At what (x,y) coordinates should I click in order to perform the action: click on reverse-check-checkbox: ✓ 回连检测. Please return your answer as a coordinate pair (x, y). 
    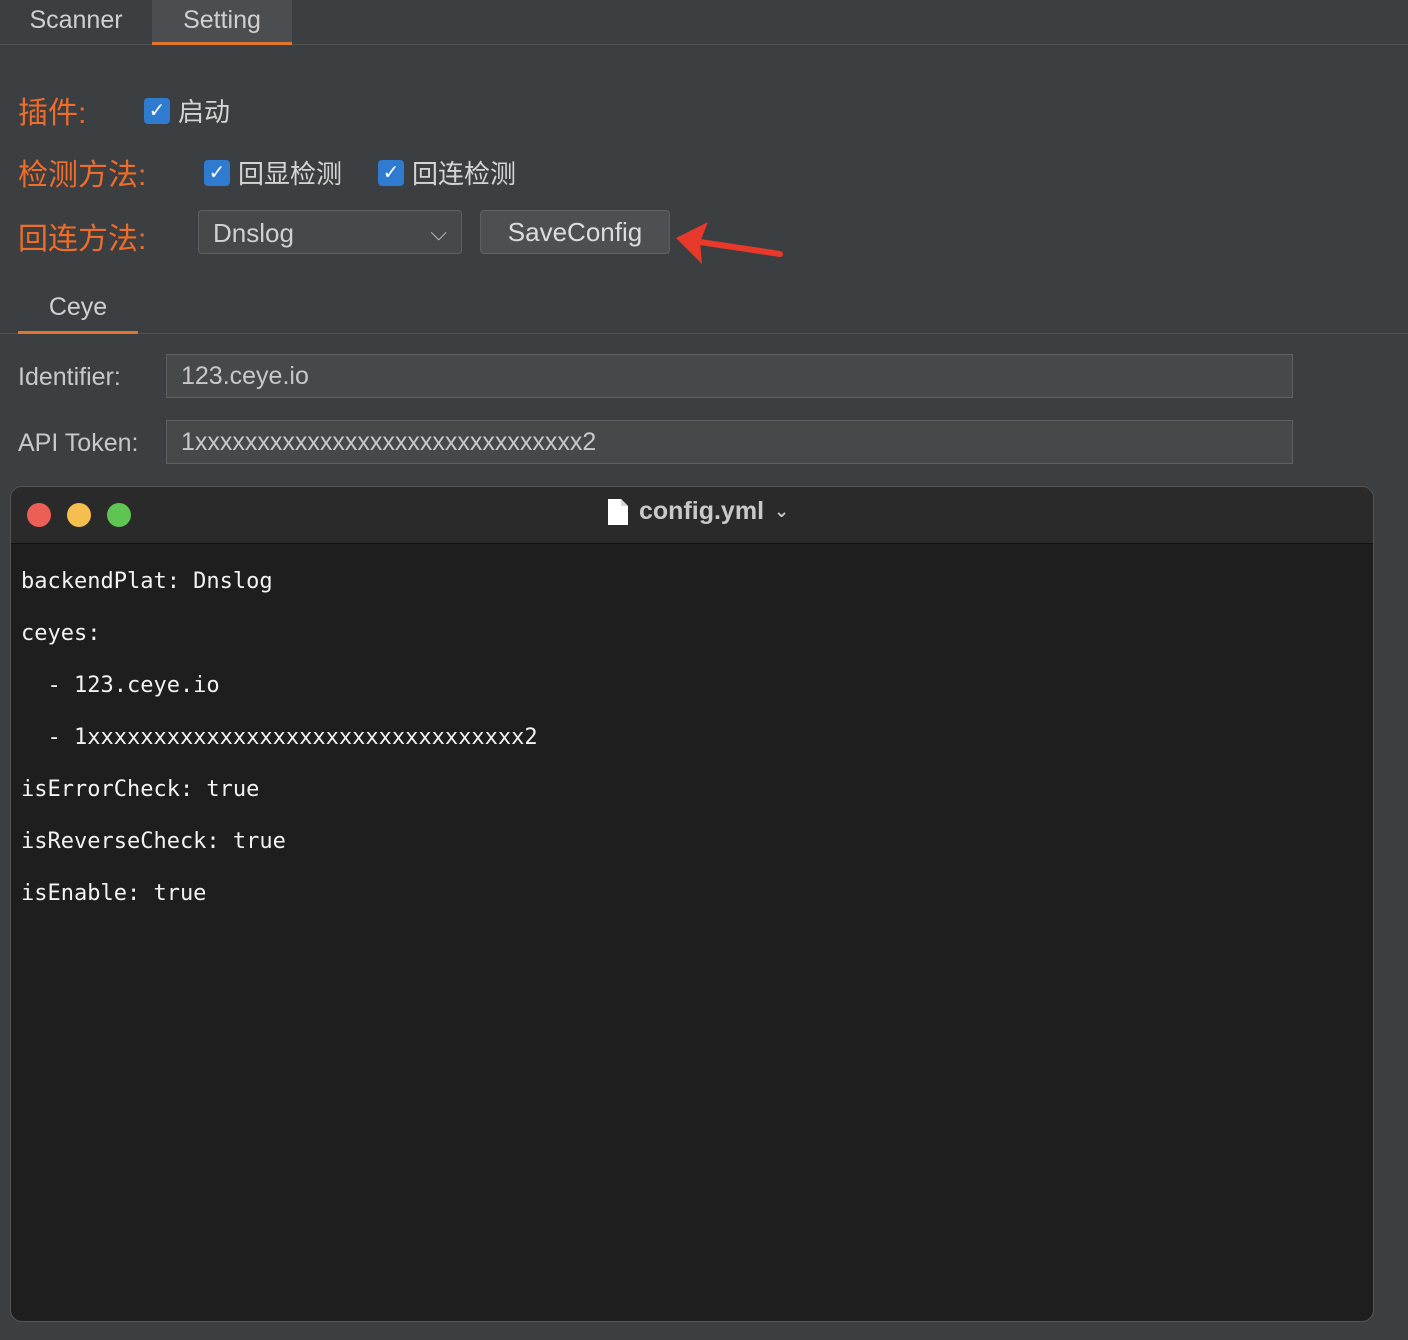
    Looking at the image, I should click on (447, 172).